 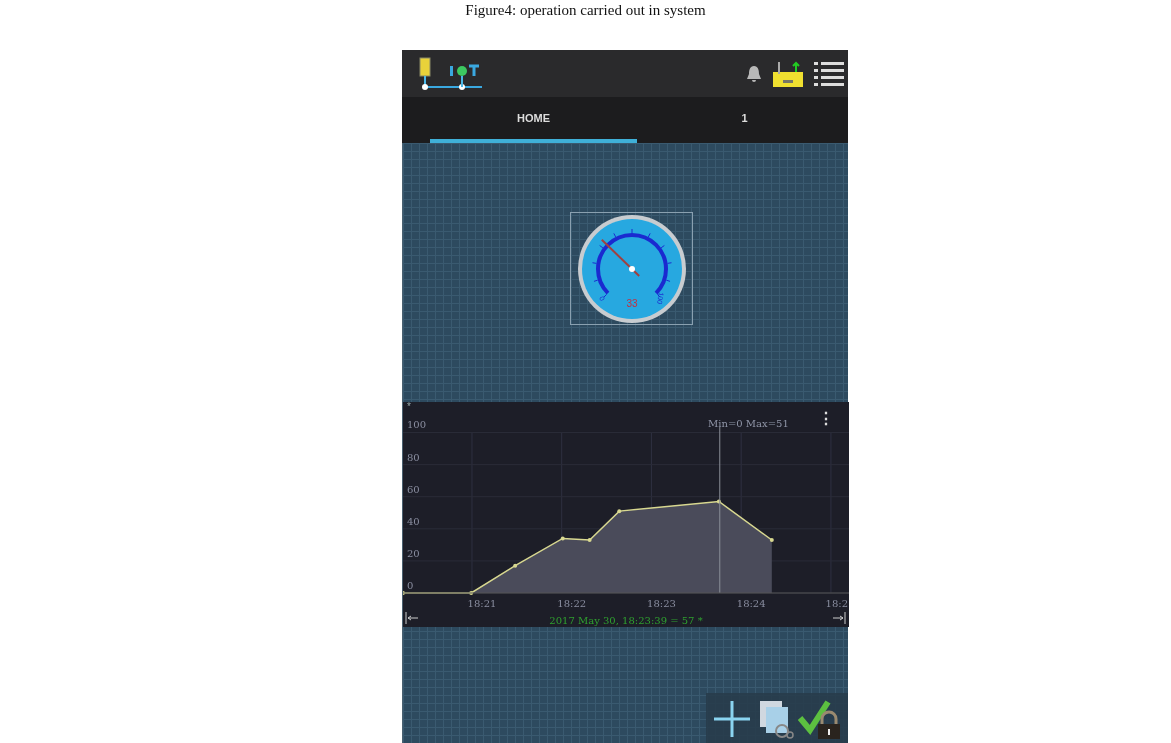 I want to click on y-tick-label: 80, so click(x=413, y=457).